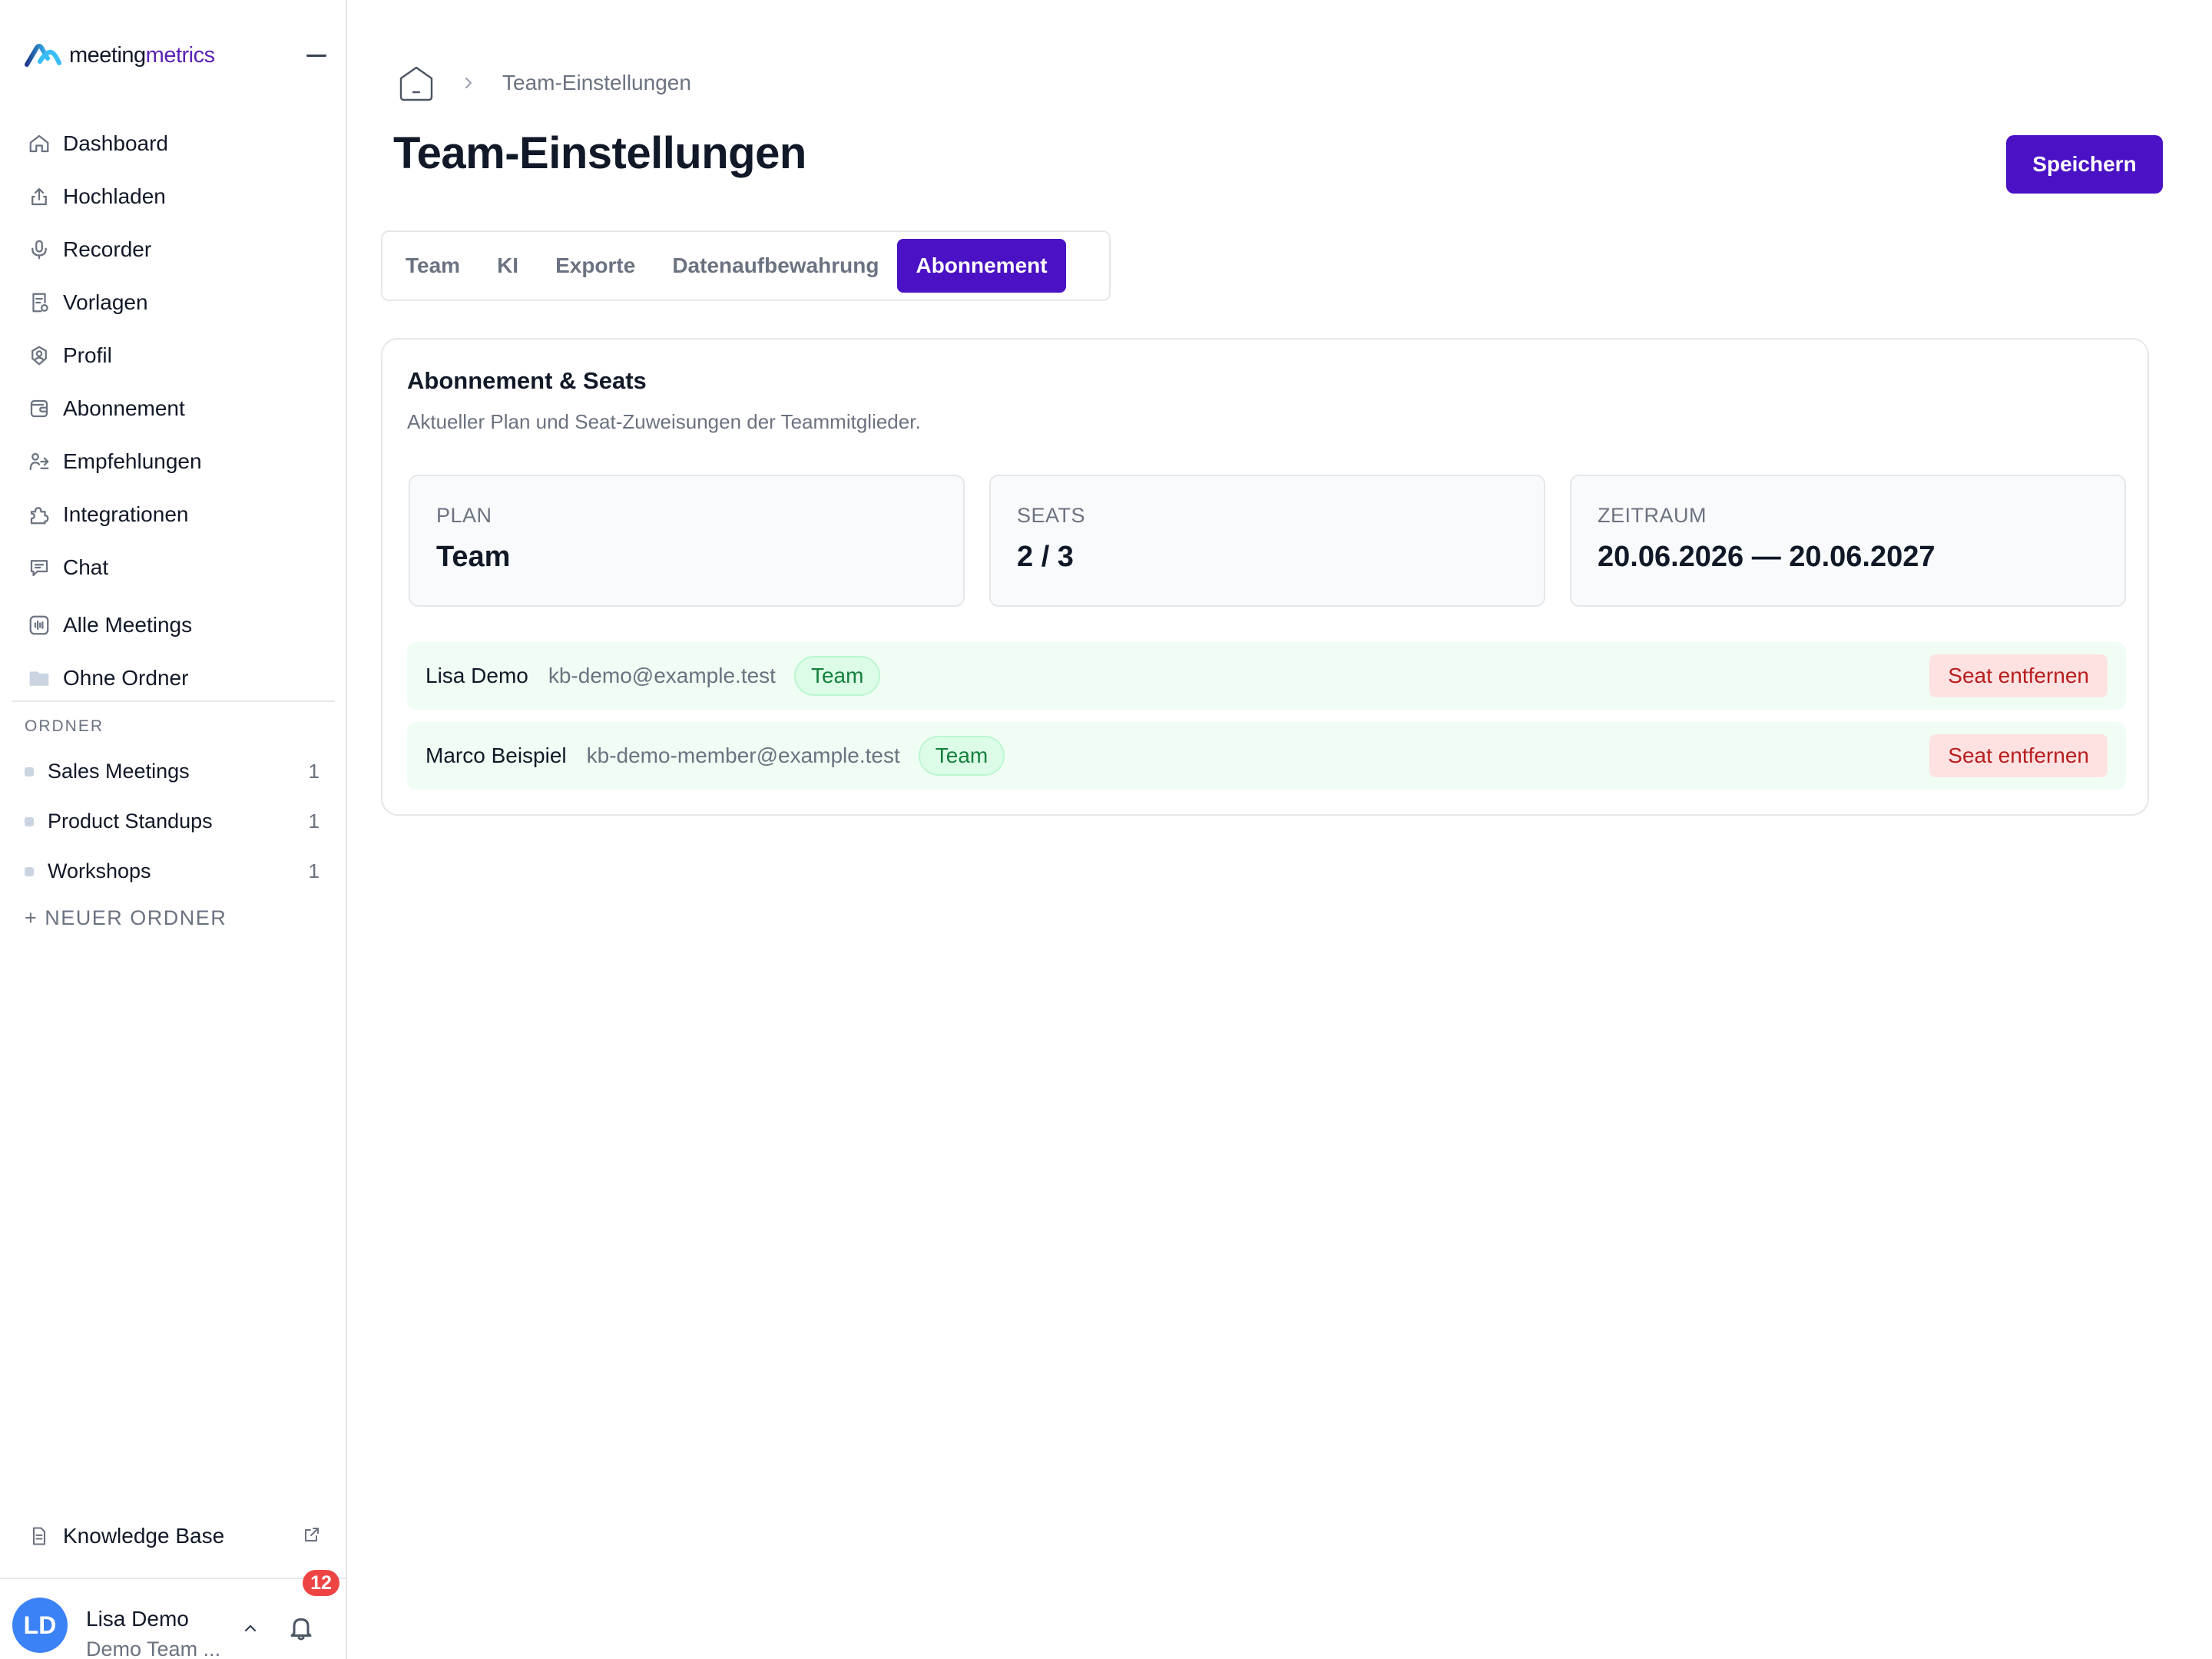 This screenshot has width=2212, height=1659. Describe the element at coordinates (433, 266) in the screenshot. I see `tab-team: Team` at that location.